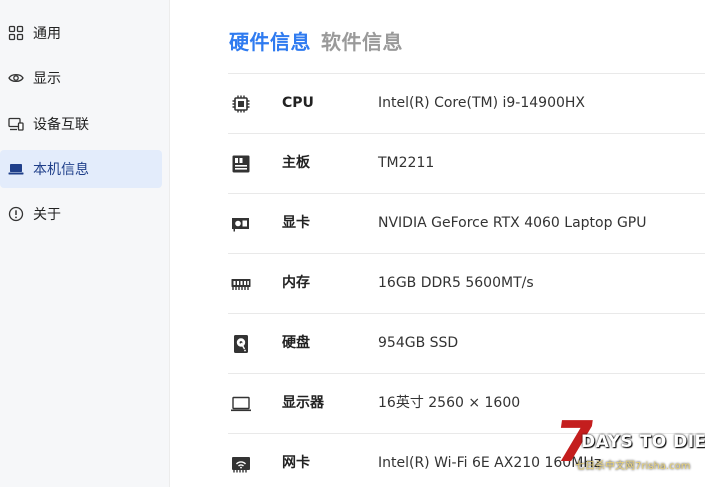 The height and width of the screenshot is (487, 705). What do you see at coordinates (81, 214) in the screenshot?
I see `sidebar-item-about: 关于` at bounding box center [81, 214].